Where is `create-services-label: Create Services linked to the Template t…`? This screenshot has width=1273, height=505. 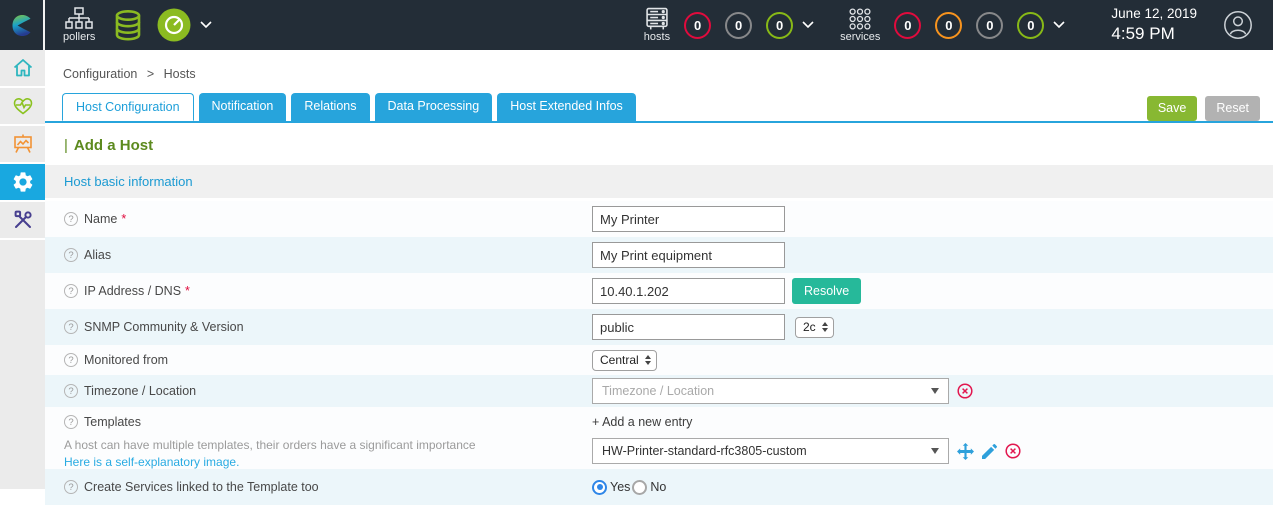 create-services-label: Create Services linked to the Template t… is located at coordinates (201, 487).